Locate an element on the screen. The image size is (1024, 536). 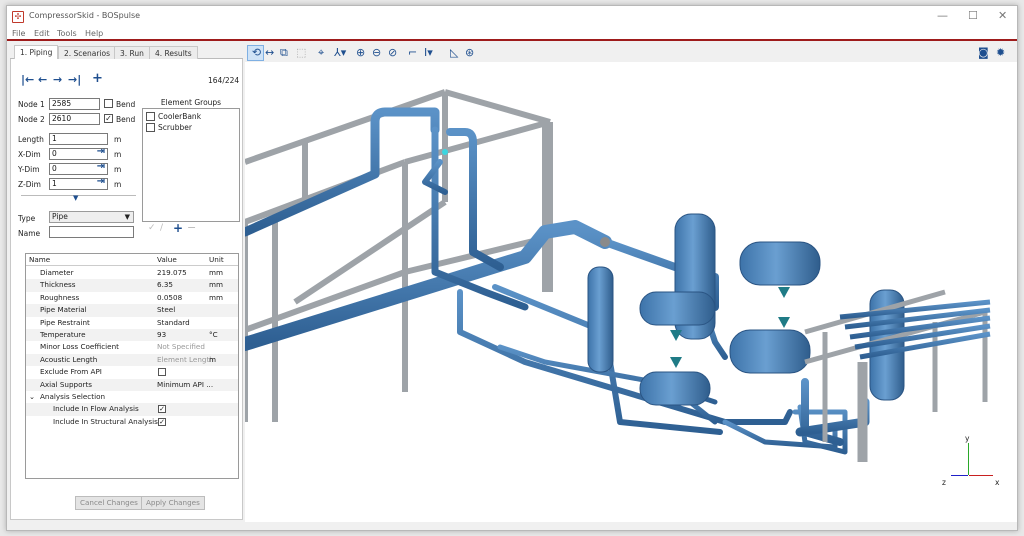
xdim-arrow-icon: ⇥ is located at coordinates (101, 152).